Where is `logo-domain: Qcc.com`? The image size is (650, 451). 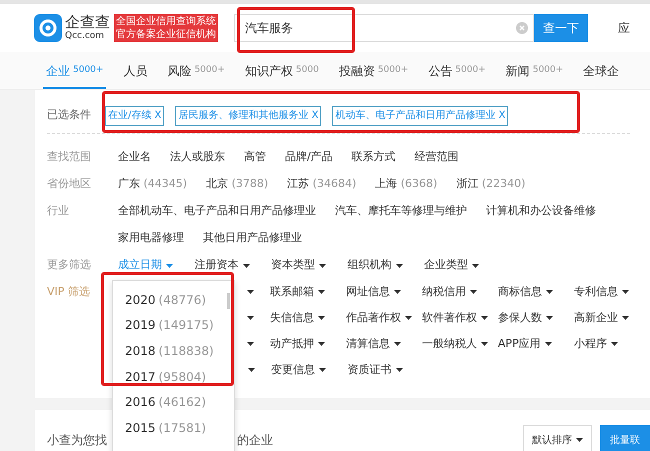 logo-domain: Qcc.com is located at coordinates (85, 36).